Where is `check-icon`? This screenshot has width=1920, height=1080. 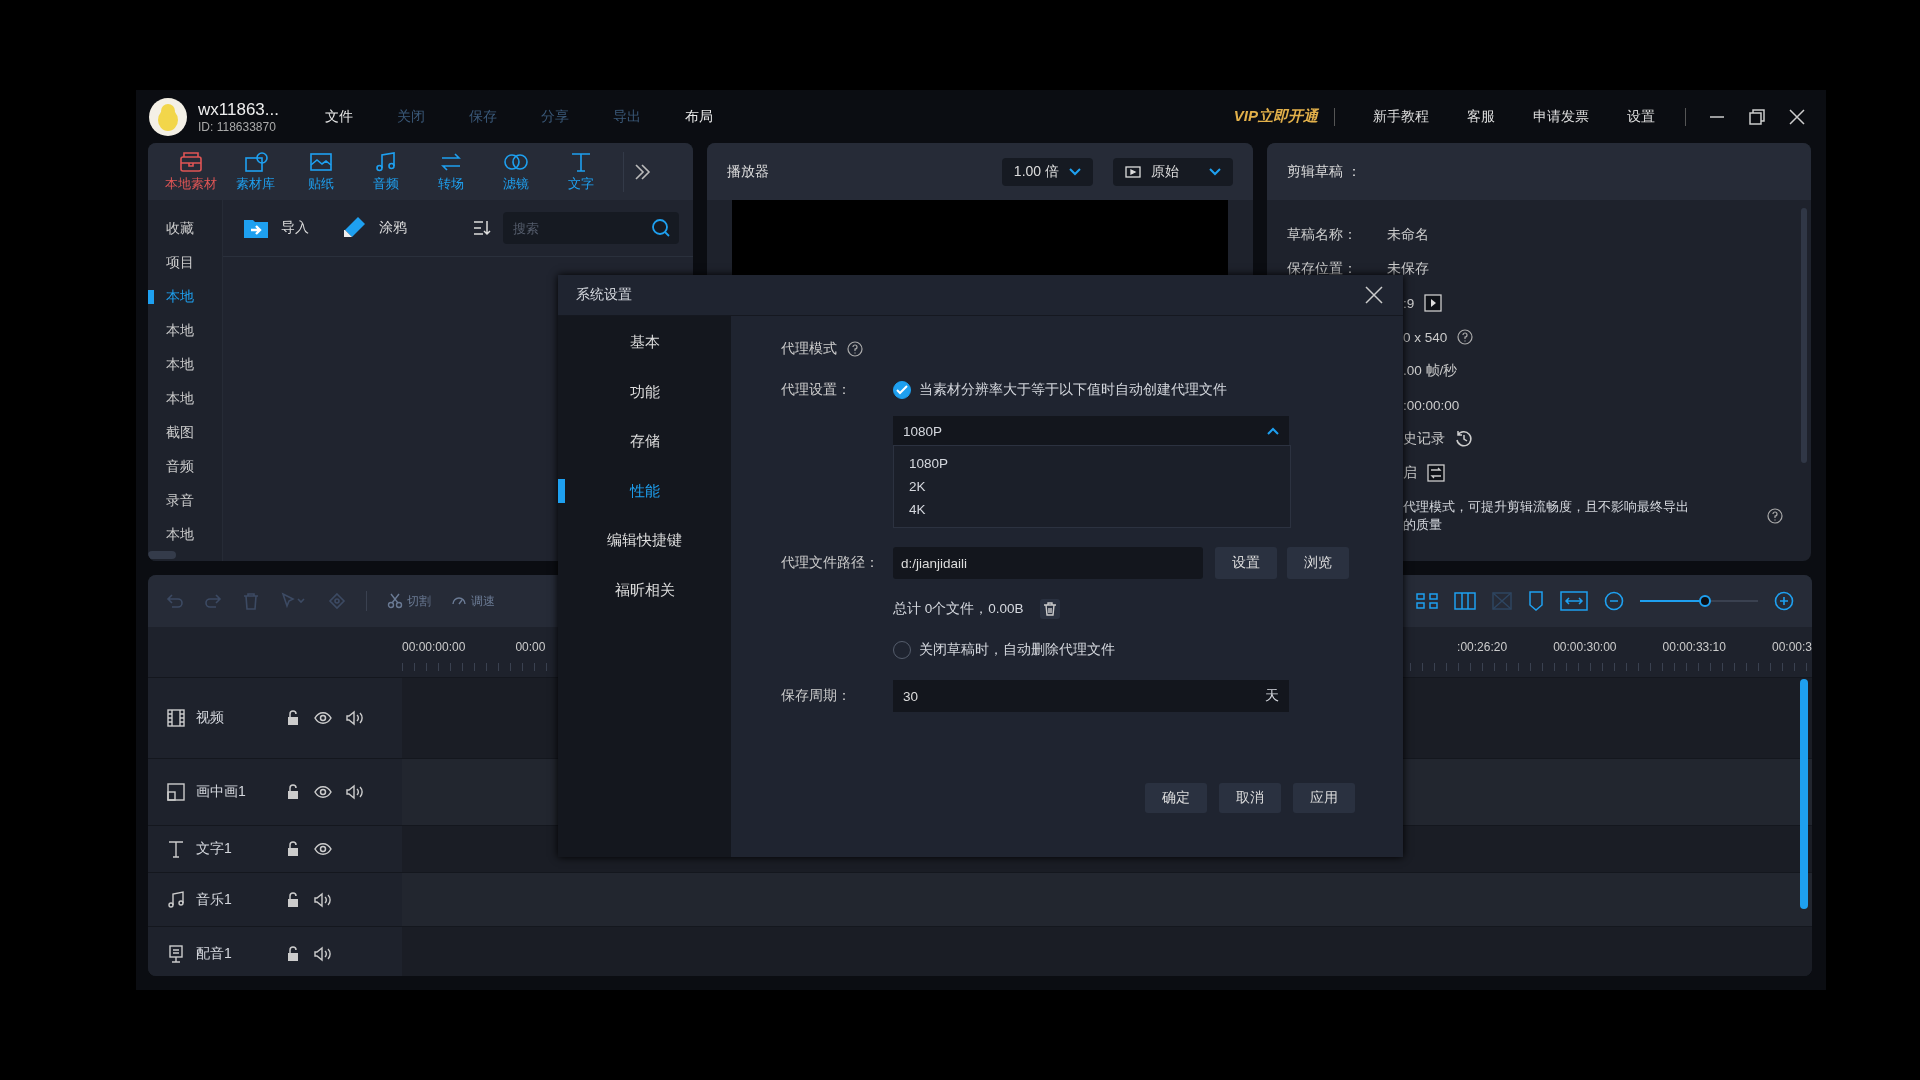
check-icon is located at coordinates (902, 390).